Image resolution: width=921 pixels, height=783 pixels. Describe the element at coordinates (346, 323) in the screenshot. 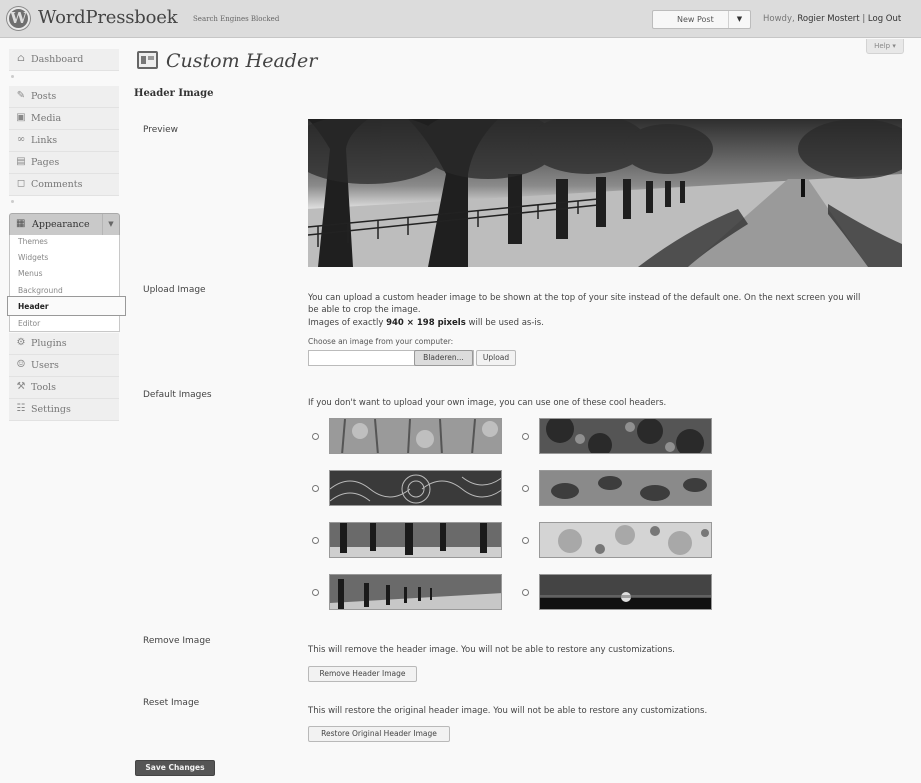

I see `size-note-prefix: Images of exactly` at that location.